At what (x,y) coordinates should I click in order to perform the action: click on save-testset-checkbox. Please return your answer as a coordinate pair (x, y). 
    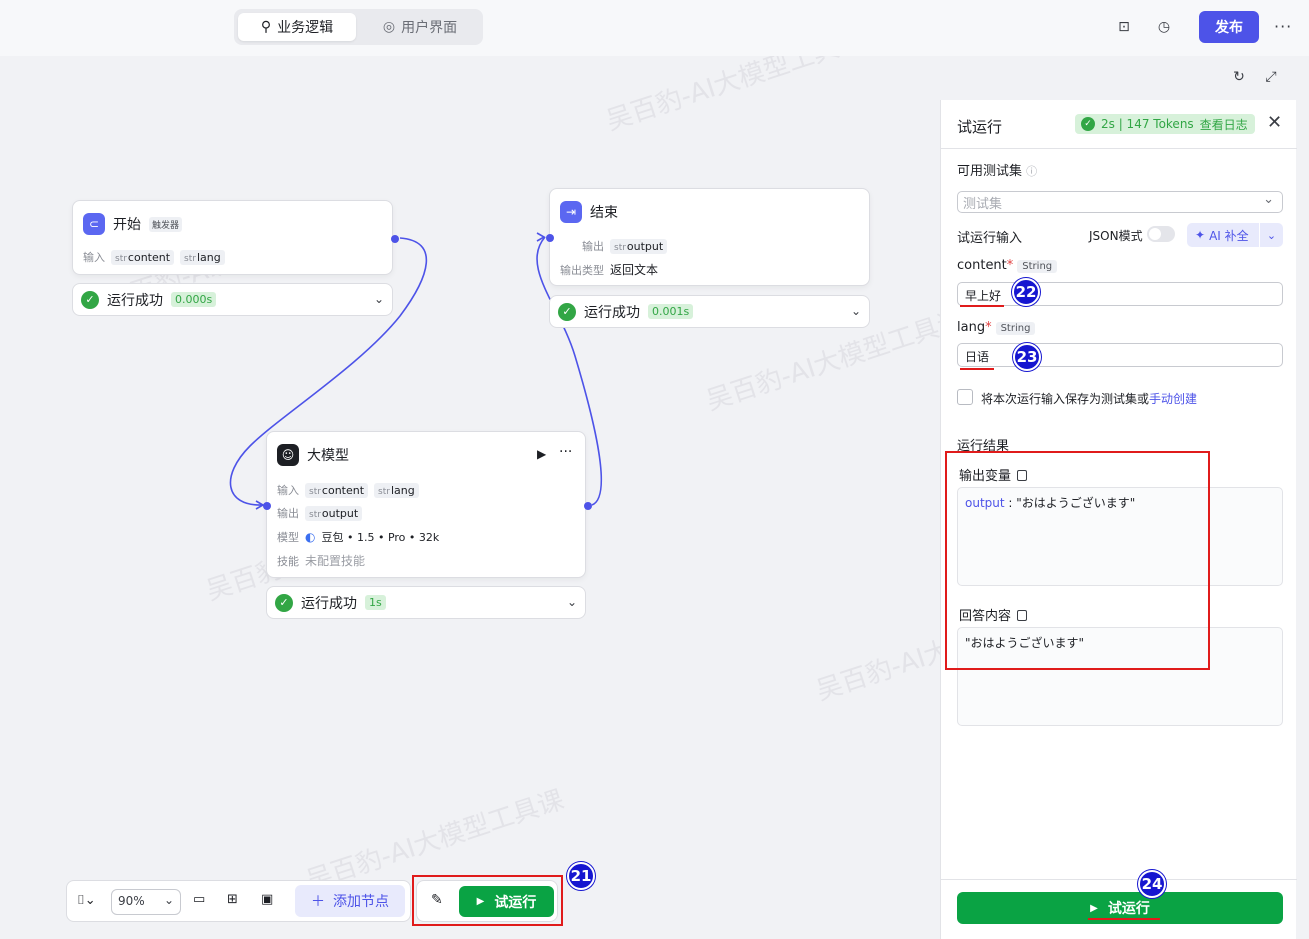
    Looking at the image, I should click on (965, 397).